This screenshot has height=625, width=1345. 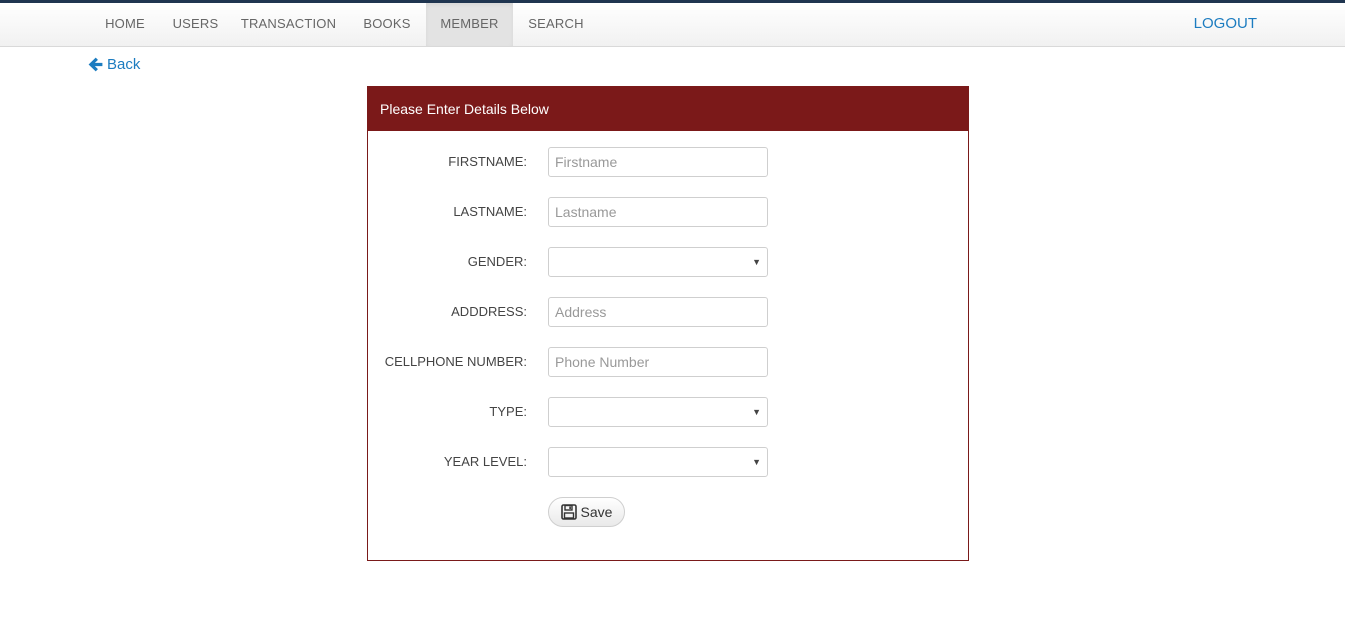 I want to click on firstname-label: FIRSTNAME:, so click(x=487, y=161).